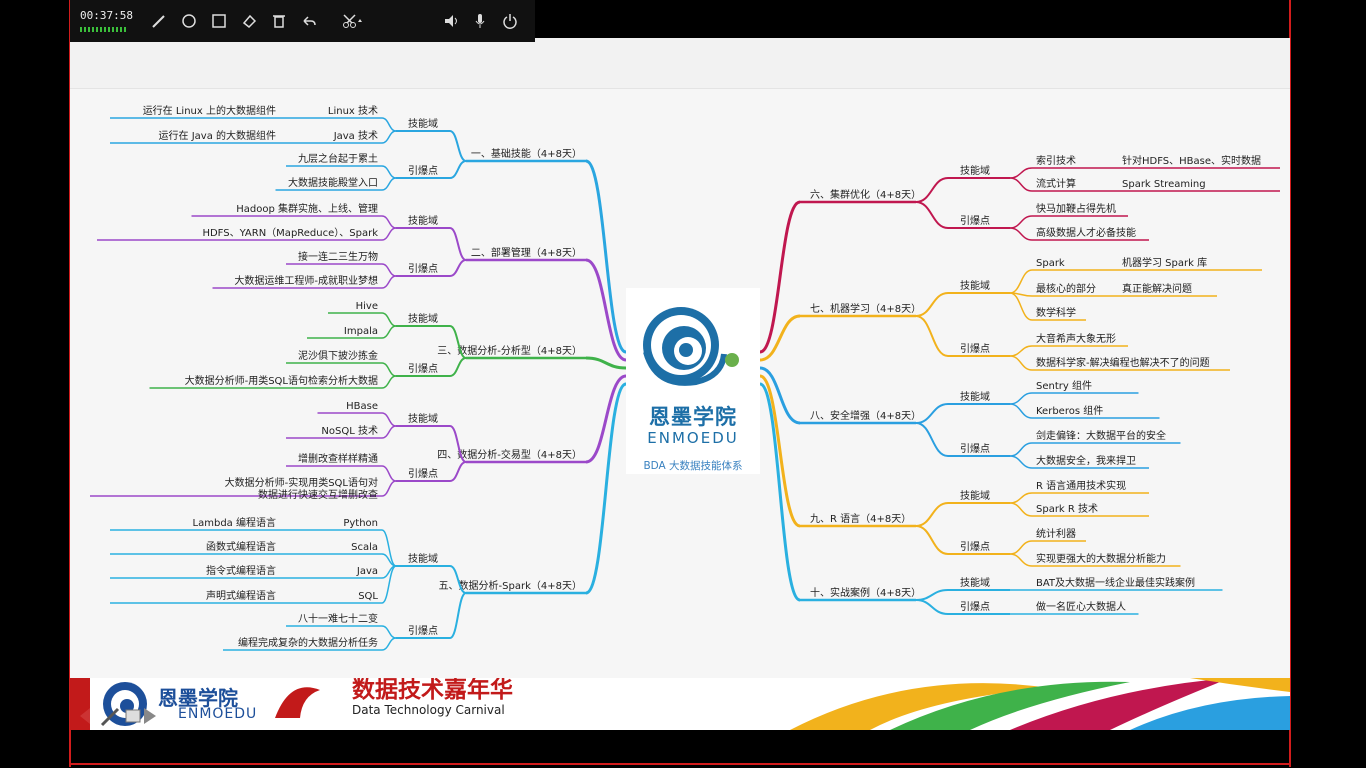 Image resolution: width=1366 pixels, height=768 pixels. I want to click on playback-controls, so click(118, 716).